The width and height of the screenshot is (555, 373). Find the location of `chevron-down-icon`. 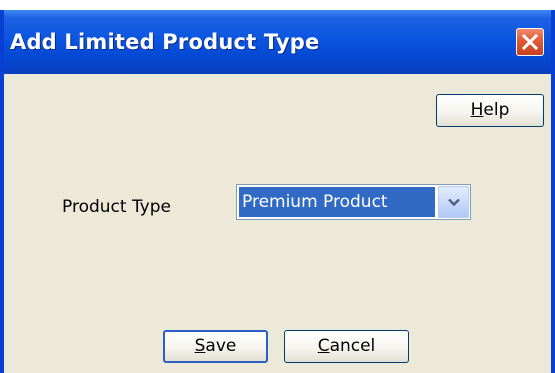

chevron-down-icon is located at coordinates (454, 202).